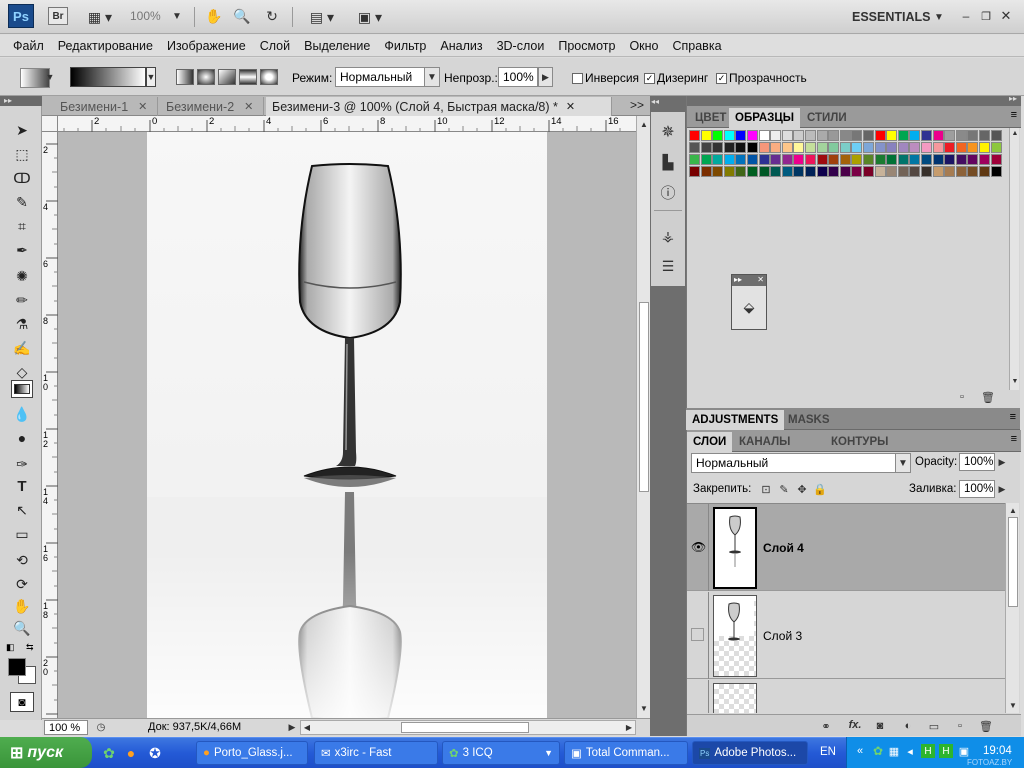 The height and width of the screenshot is (768, 1024). Describe the element at coordinates (22, 348) in the screenshot. I see `history-brush-tool-icon: ✍` at that location.